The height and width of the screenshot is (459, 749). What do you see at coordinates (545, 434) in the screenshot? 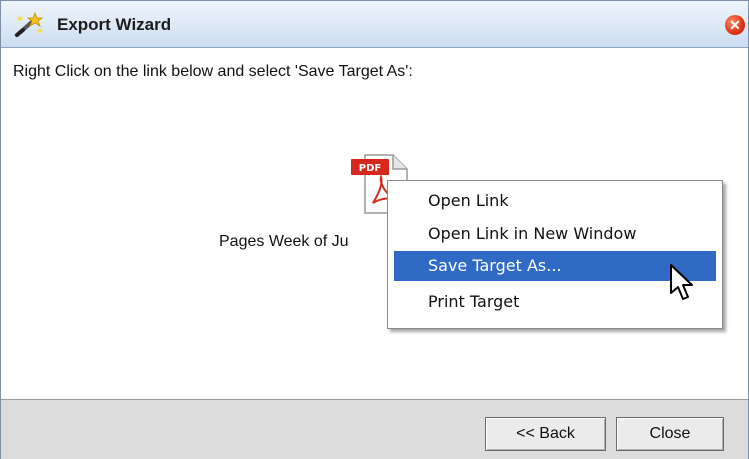
I see `back-button: << Back` at bounding box center [545, 434].